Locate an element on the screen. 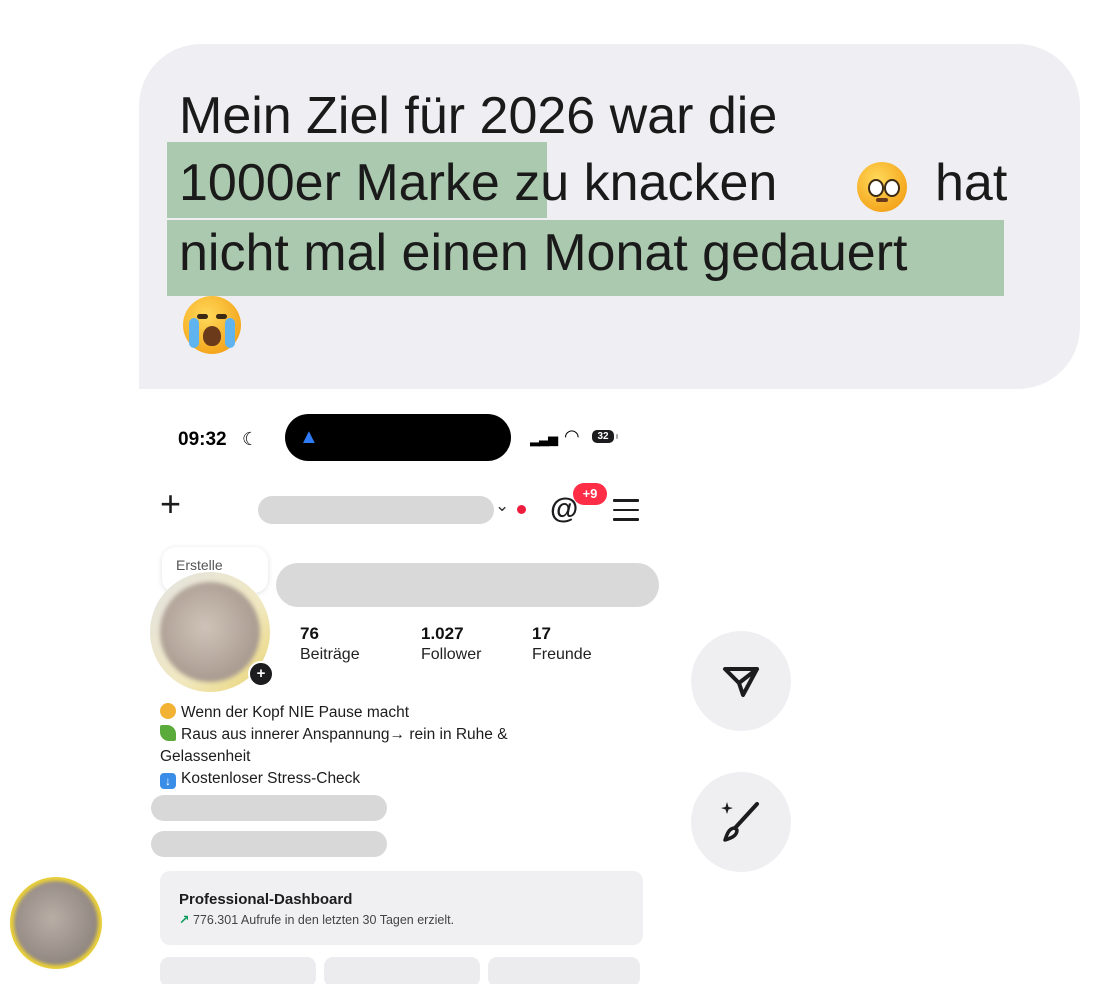 This screenshot has width=1104, height=984. sender-avatar-image is located at coordinates (56, 923).